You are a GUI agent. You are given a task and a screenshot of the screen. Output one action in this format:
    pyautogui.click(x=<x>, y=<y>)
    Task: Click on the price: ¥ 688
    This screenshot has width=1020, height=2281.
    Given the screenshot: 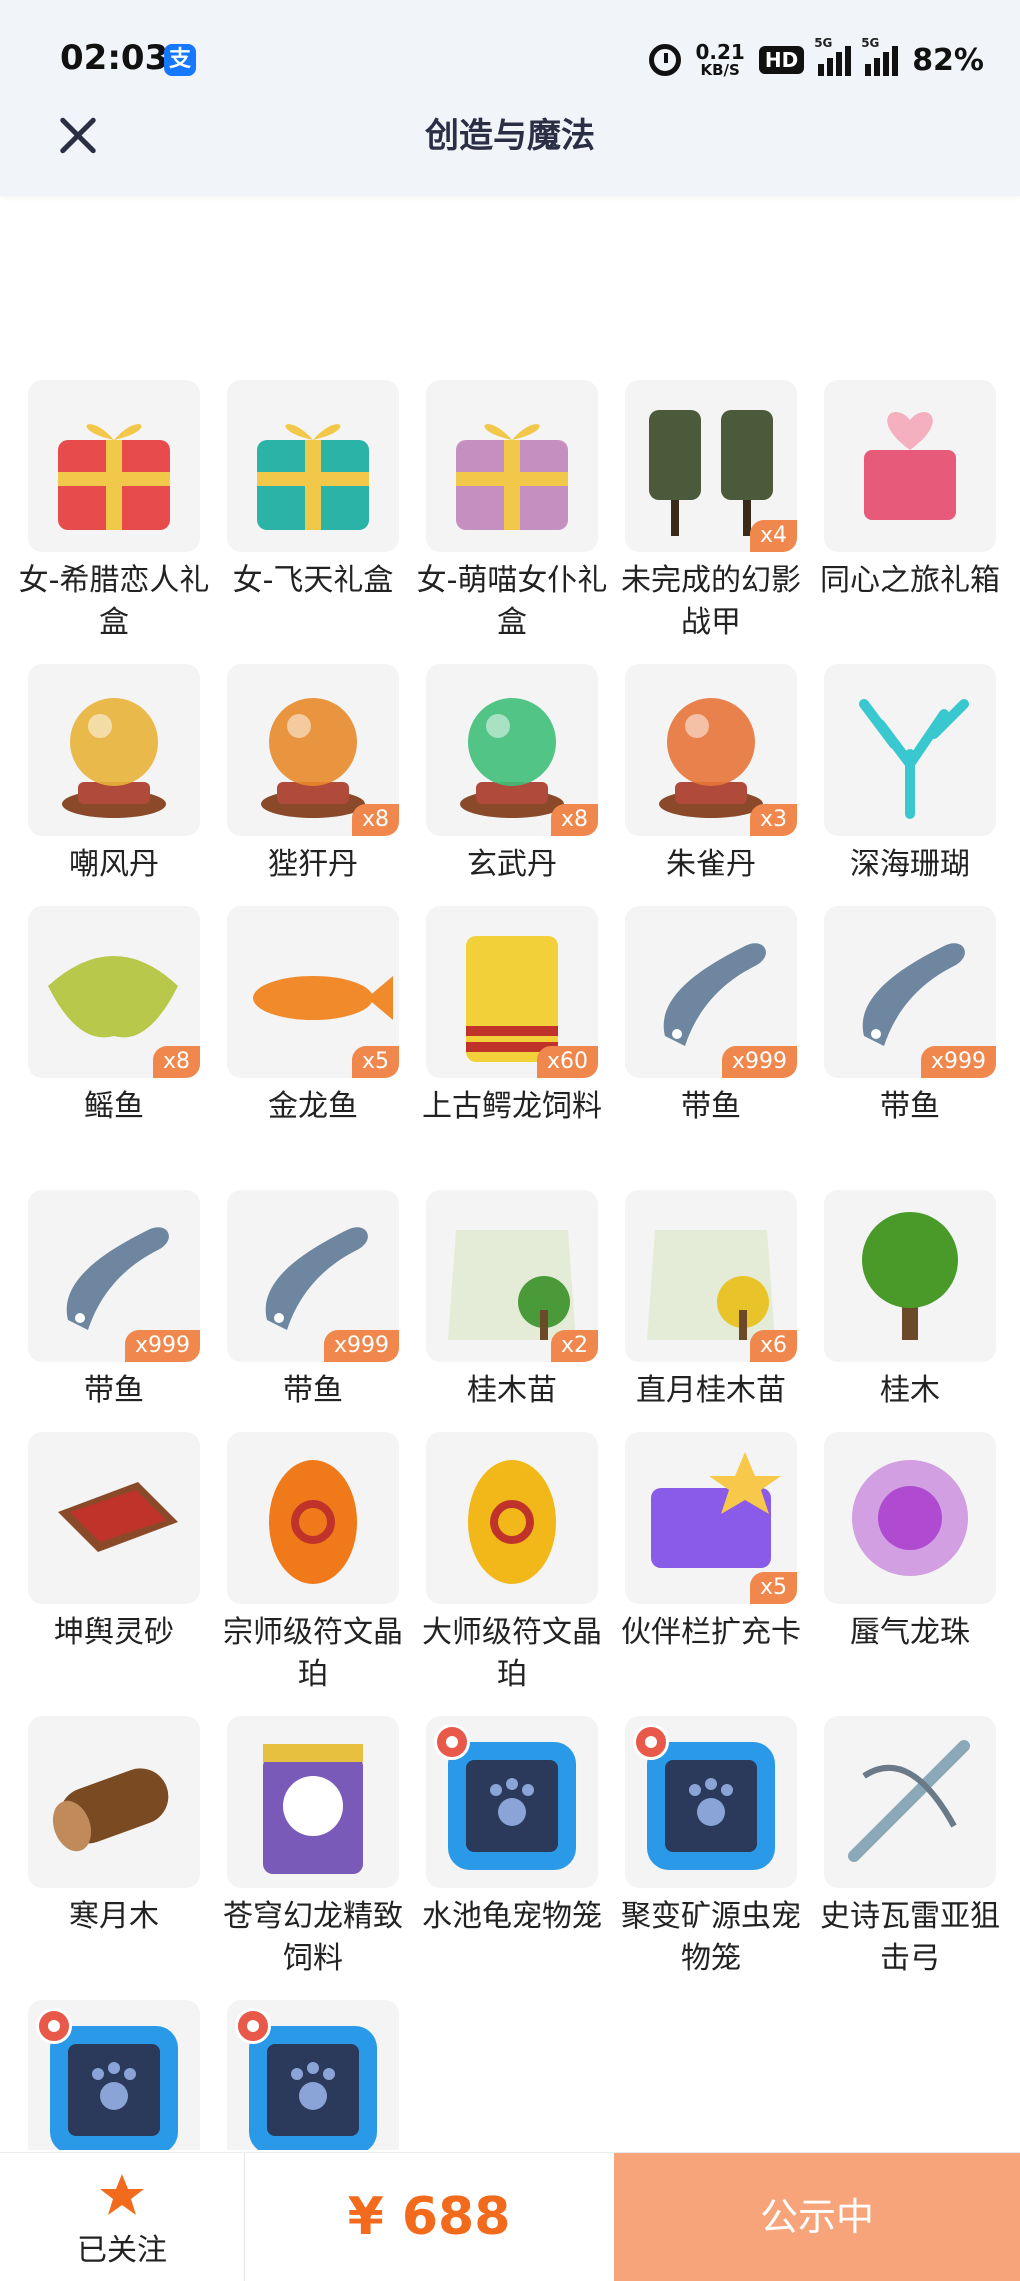 What is the action you would take?
    pyautogui.click(x=429, y=2217)
    